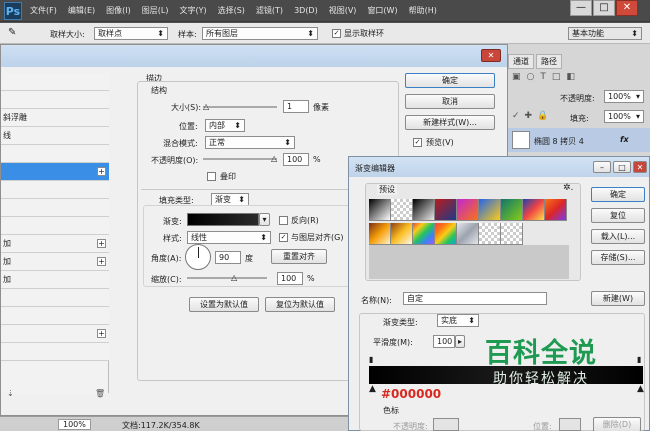  I want to click on menu-item: 滤镜(T), so click(269, 10).